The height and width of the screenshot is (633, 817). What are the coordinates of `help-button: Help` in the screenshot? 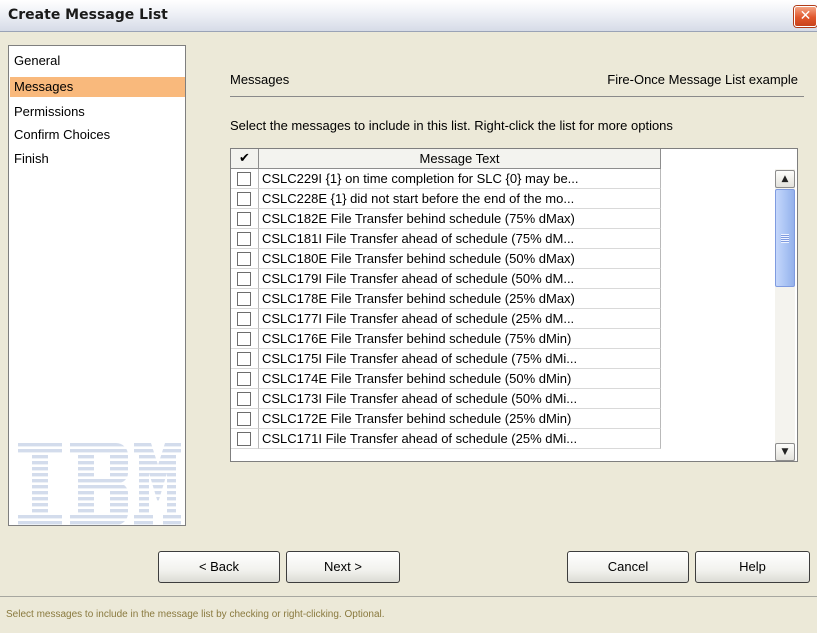 It's located at (752, 567).